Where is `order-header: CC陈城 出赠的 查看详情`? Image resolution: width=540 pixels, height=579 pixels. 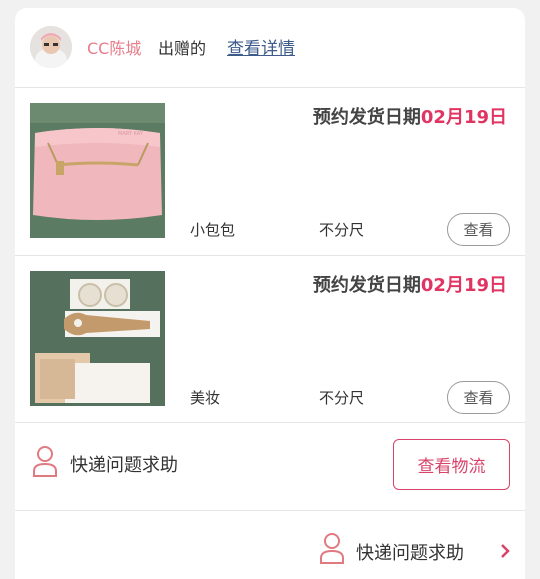 order-header: CC陈城 出赠的 查看详情 is located at coordinates (270, 48).